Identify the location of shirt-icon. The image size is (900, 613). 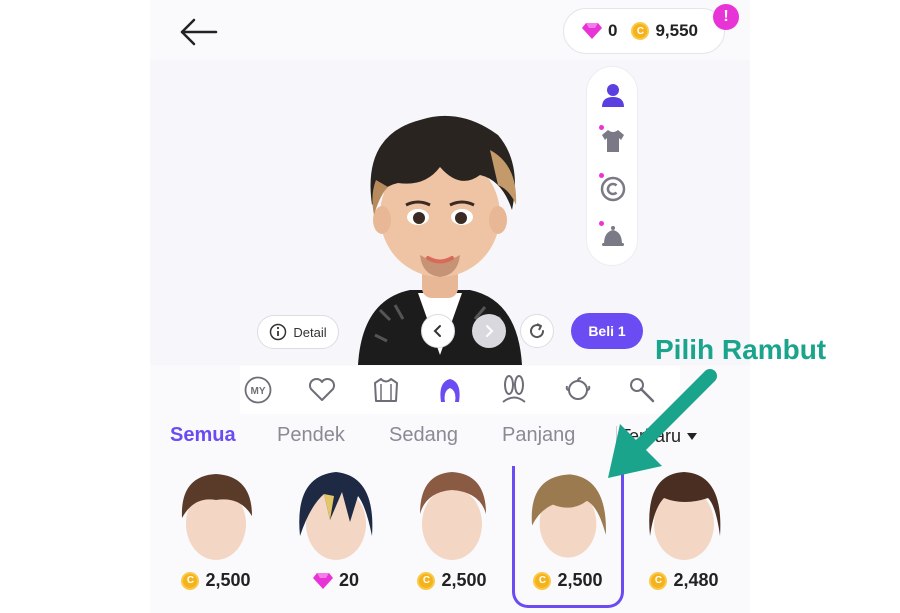
(613, 141).